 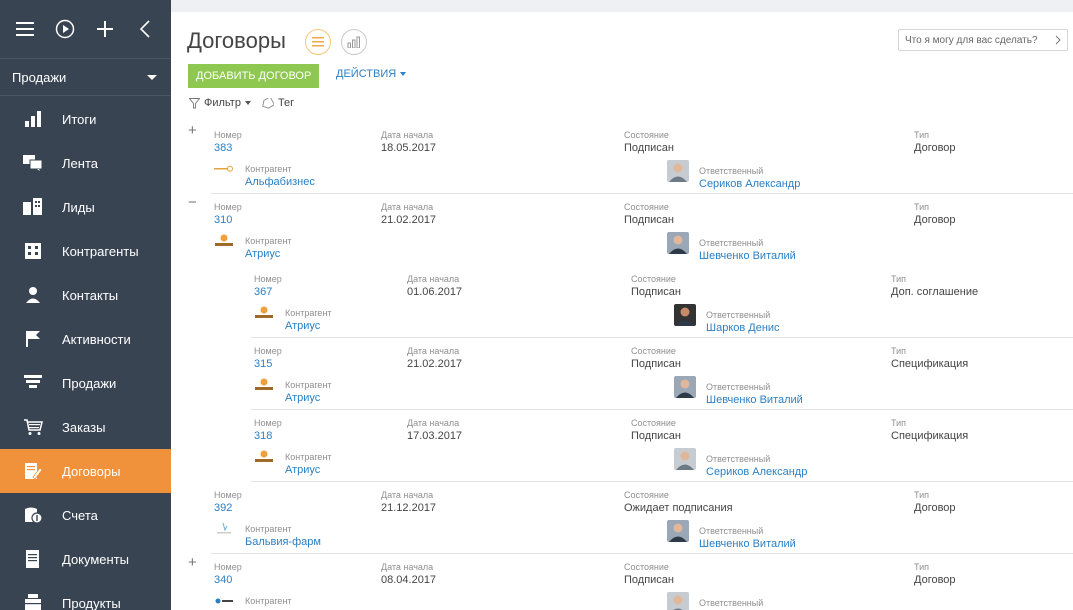 I want to click on contract-number-link: 383, so click(x=223, y=148).